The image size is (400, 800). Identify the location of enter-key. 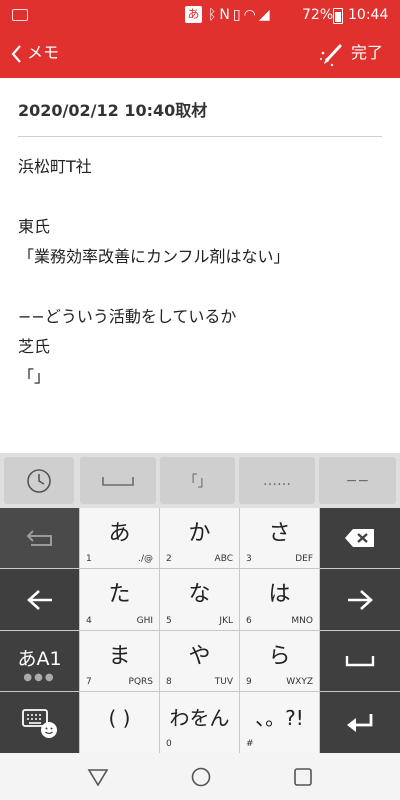
(360, 722).